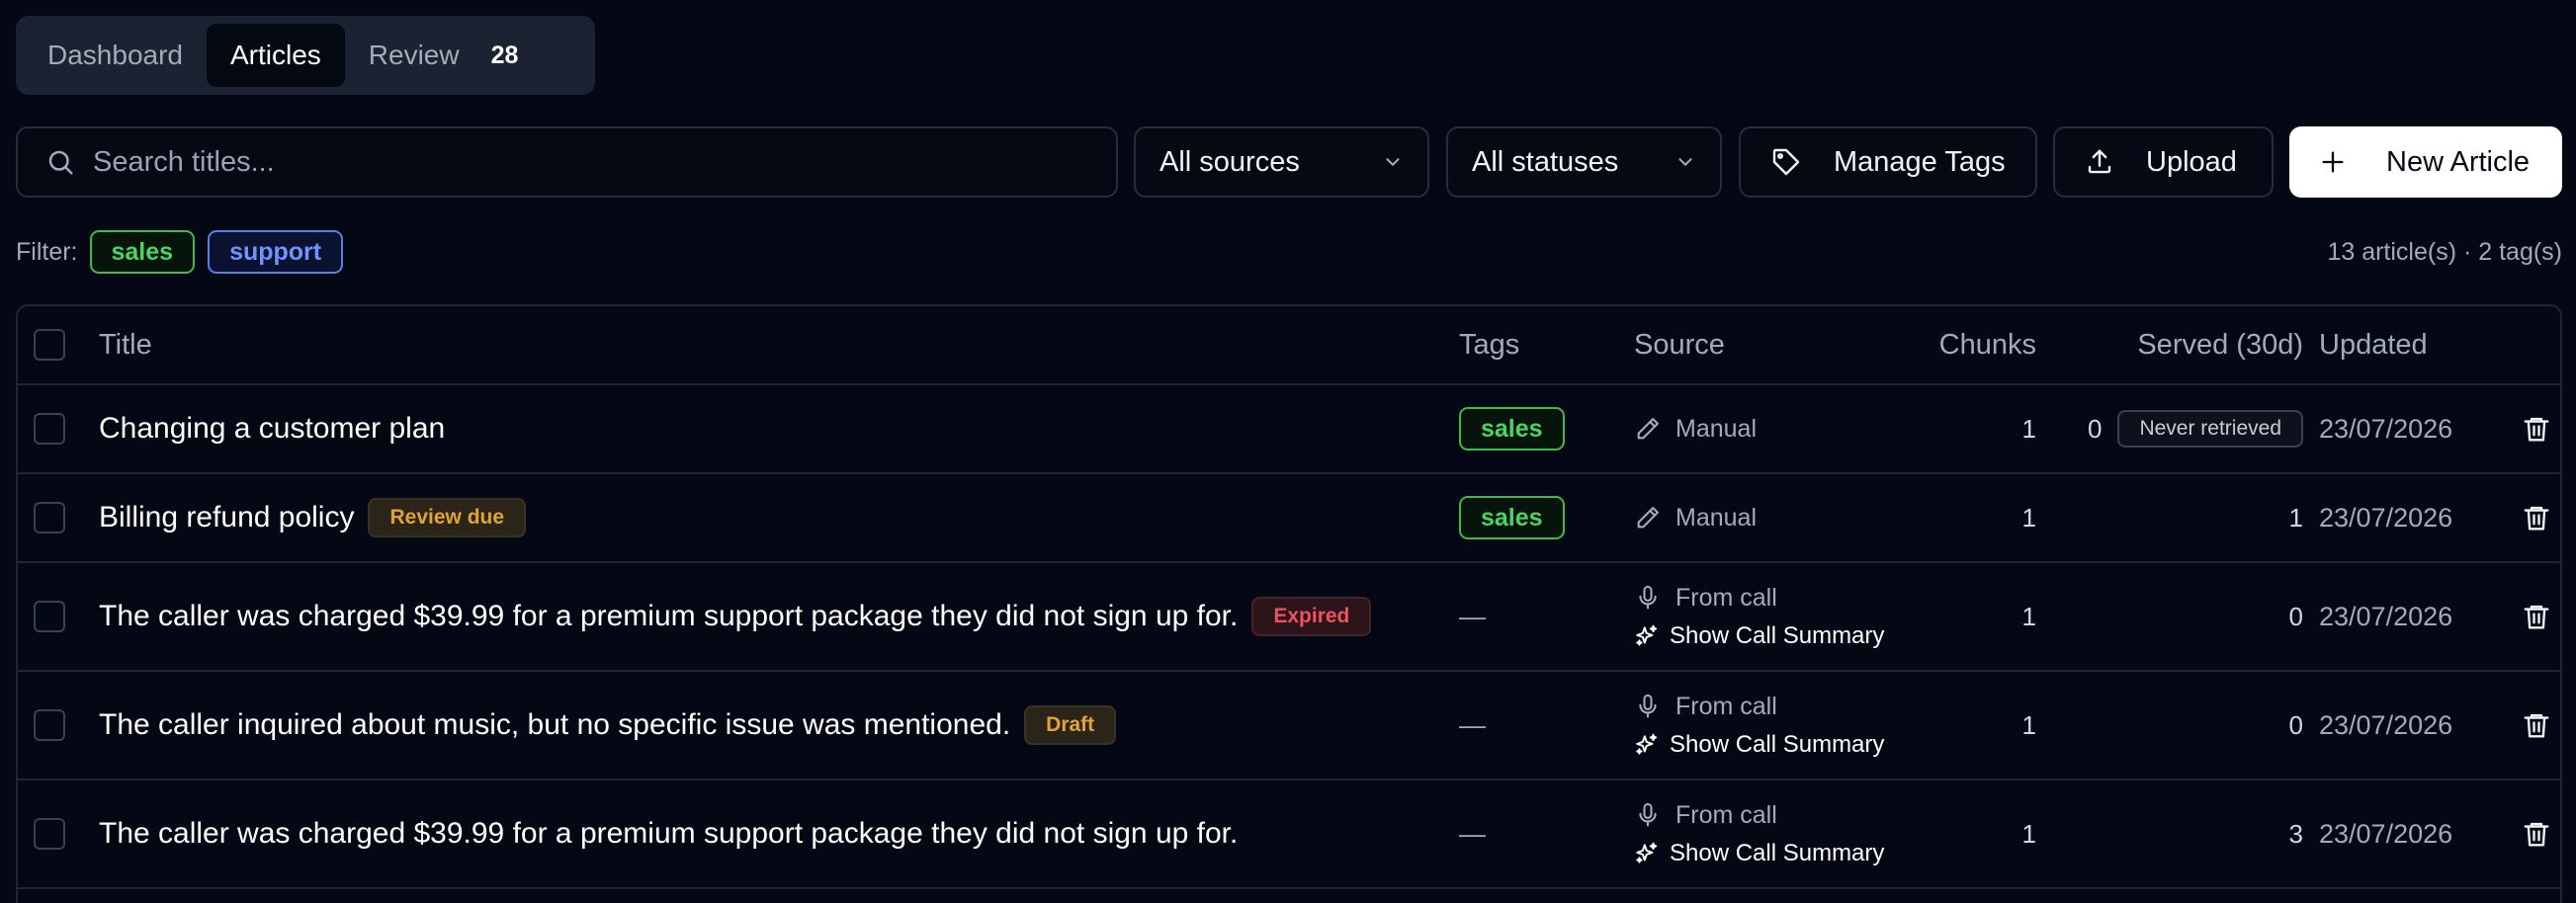 This screenshot has width=2576, height=903. I want to click on never-retrieved-badge: Never retrieved, so click(2210, 429).